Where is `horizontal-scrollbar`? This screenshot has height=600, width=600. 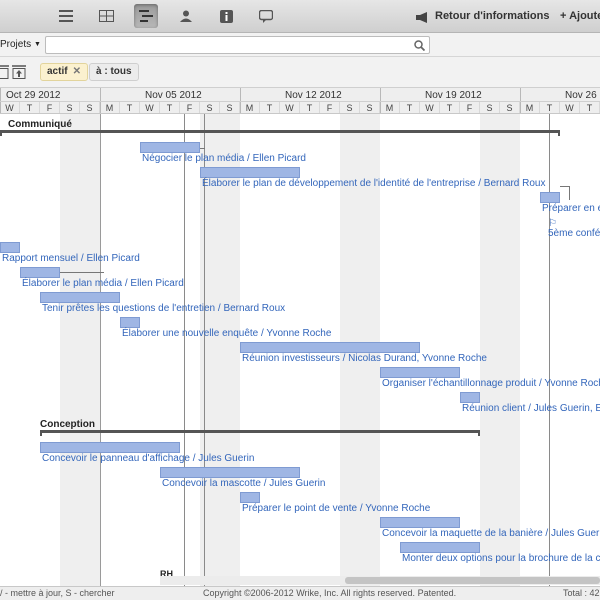 horizontal-scrollbar is located at coordinates (472, 580).